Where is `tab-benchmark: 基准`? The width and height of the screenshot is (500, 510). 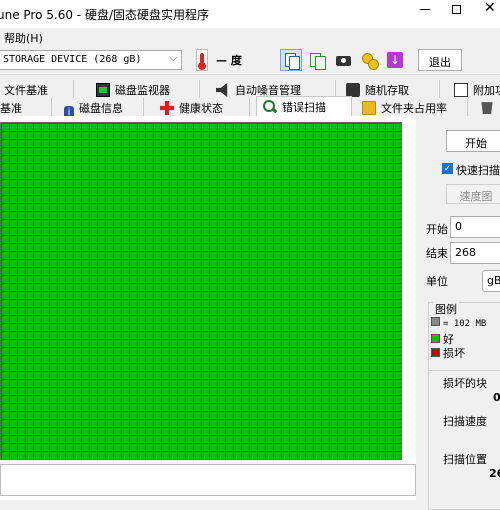
tab-benchmark: 基准 is located at coordinates (26, 107).